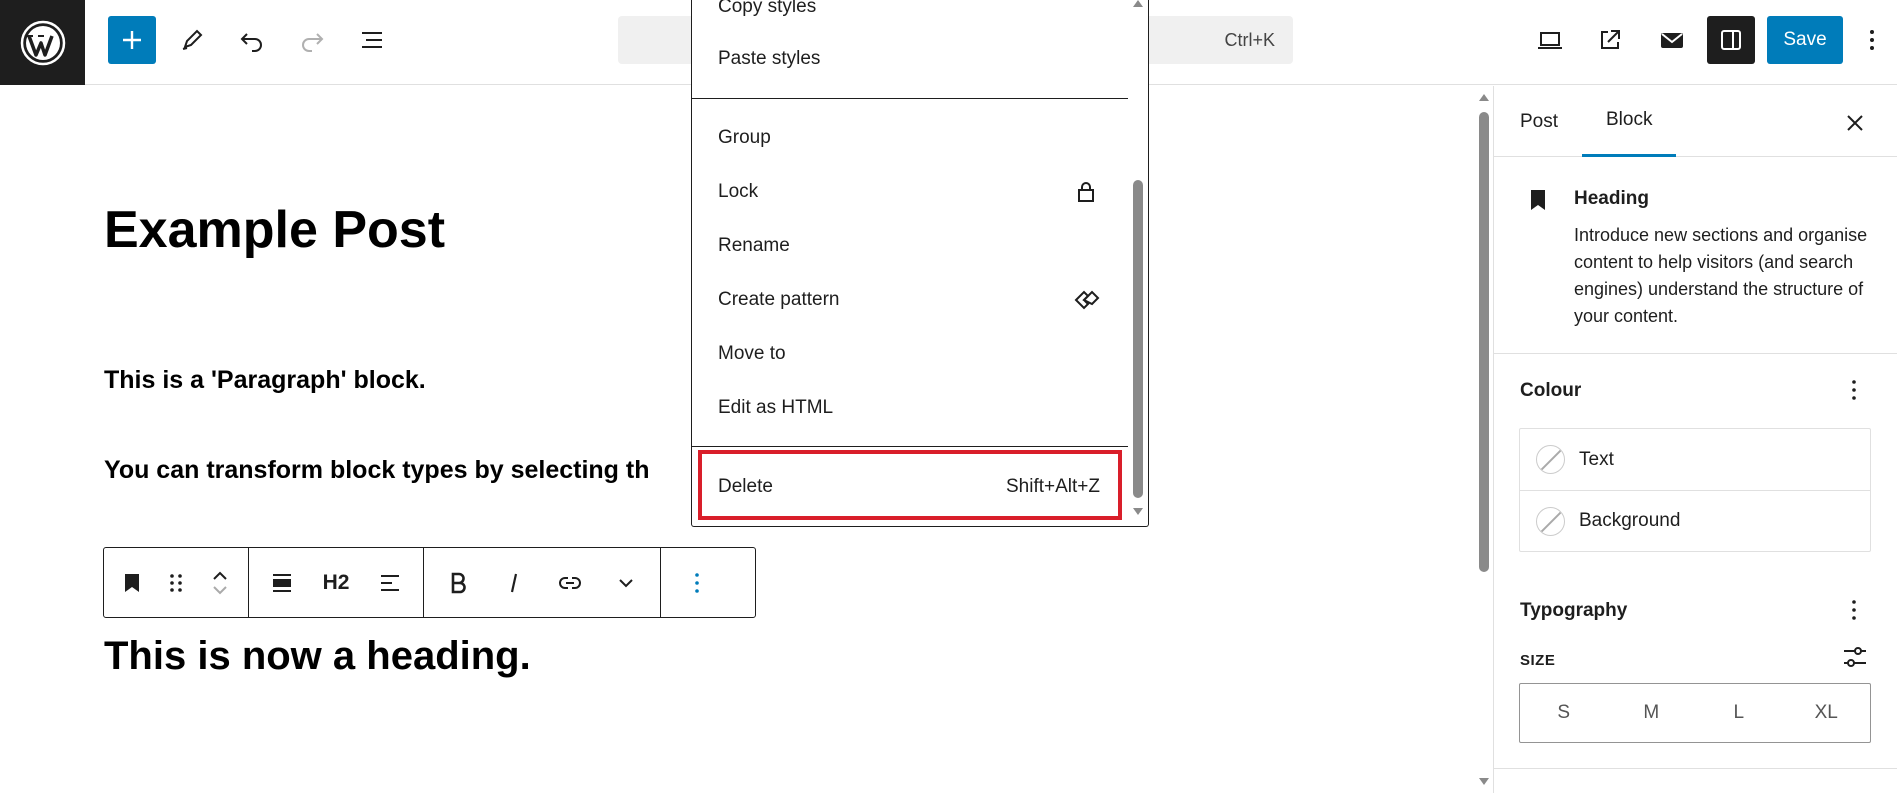 The width and height of the screenshot is (1897, 793). I want to click on envelope-icon, so click(1672, 40).